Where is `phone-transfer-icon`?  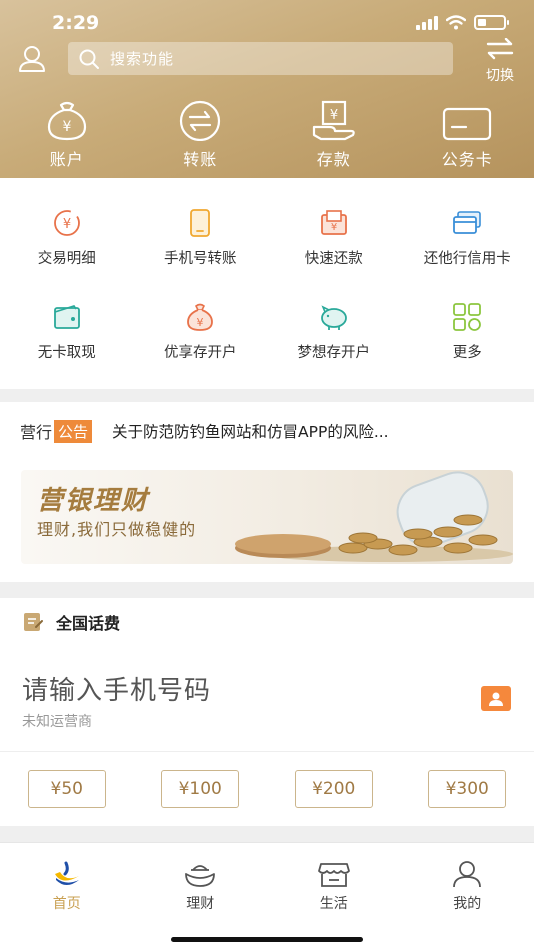 phone-transfer-icon is located at coordinates (200, 223).